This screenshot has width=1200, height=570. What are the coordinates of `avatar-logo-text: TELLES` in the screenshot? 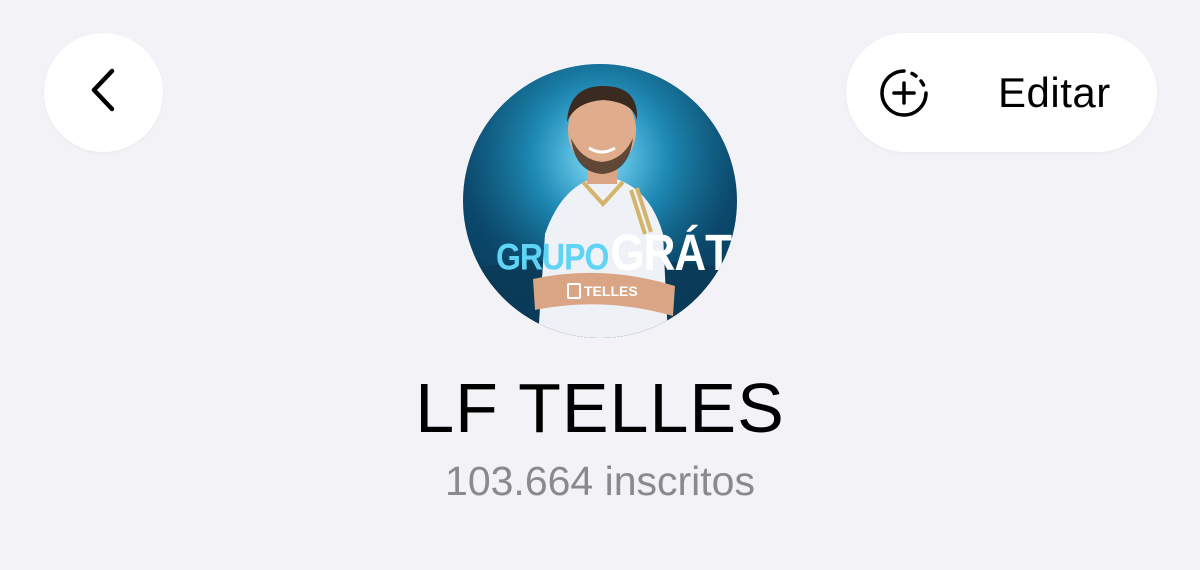 It's located at (611, 291).